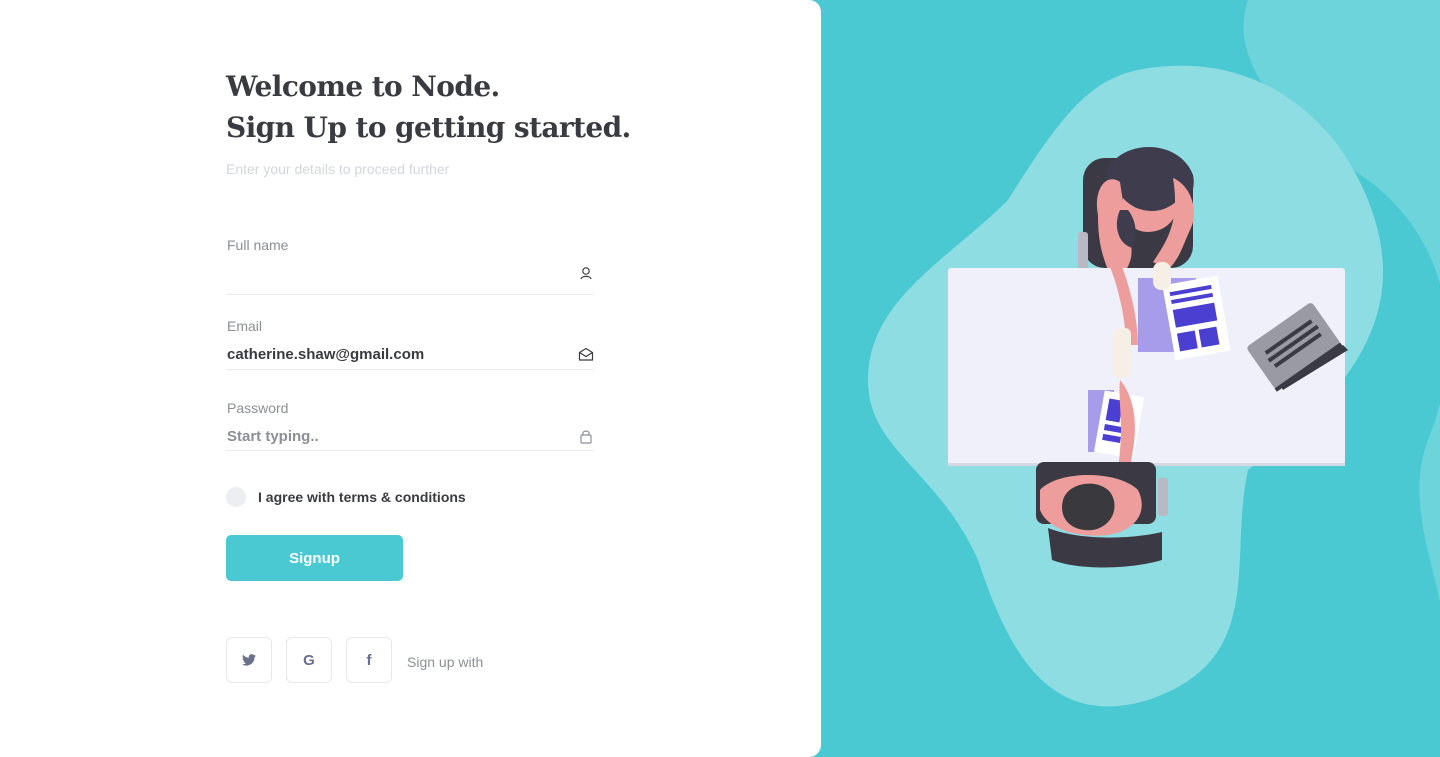 This screenshot has width=1440, height=757. What do you see at coordinates (236, 497) in the screenshot?
I see `terms-checkbox` at bounding box center [236, 497].